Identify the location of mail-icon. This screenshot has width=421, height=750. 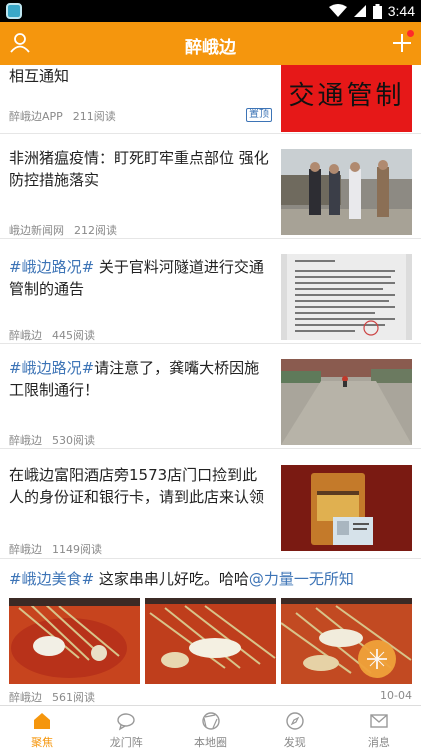
(379, 721).